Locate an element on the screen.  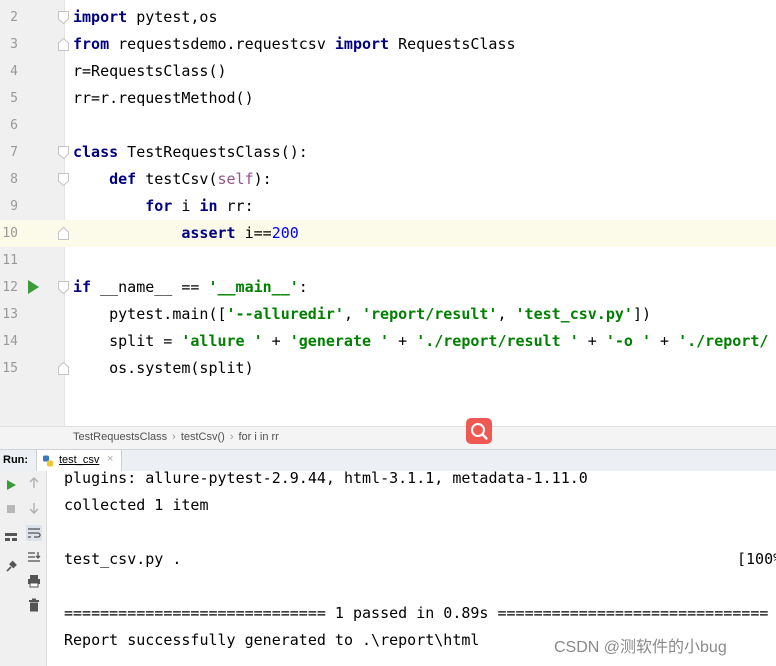
code-line: 15 os.system(split) is located at coordinates (388, 368).